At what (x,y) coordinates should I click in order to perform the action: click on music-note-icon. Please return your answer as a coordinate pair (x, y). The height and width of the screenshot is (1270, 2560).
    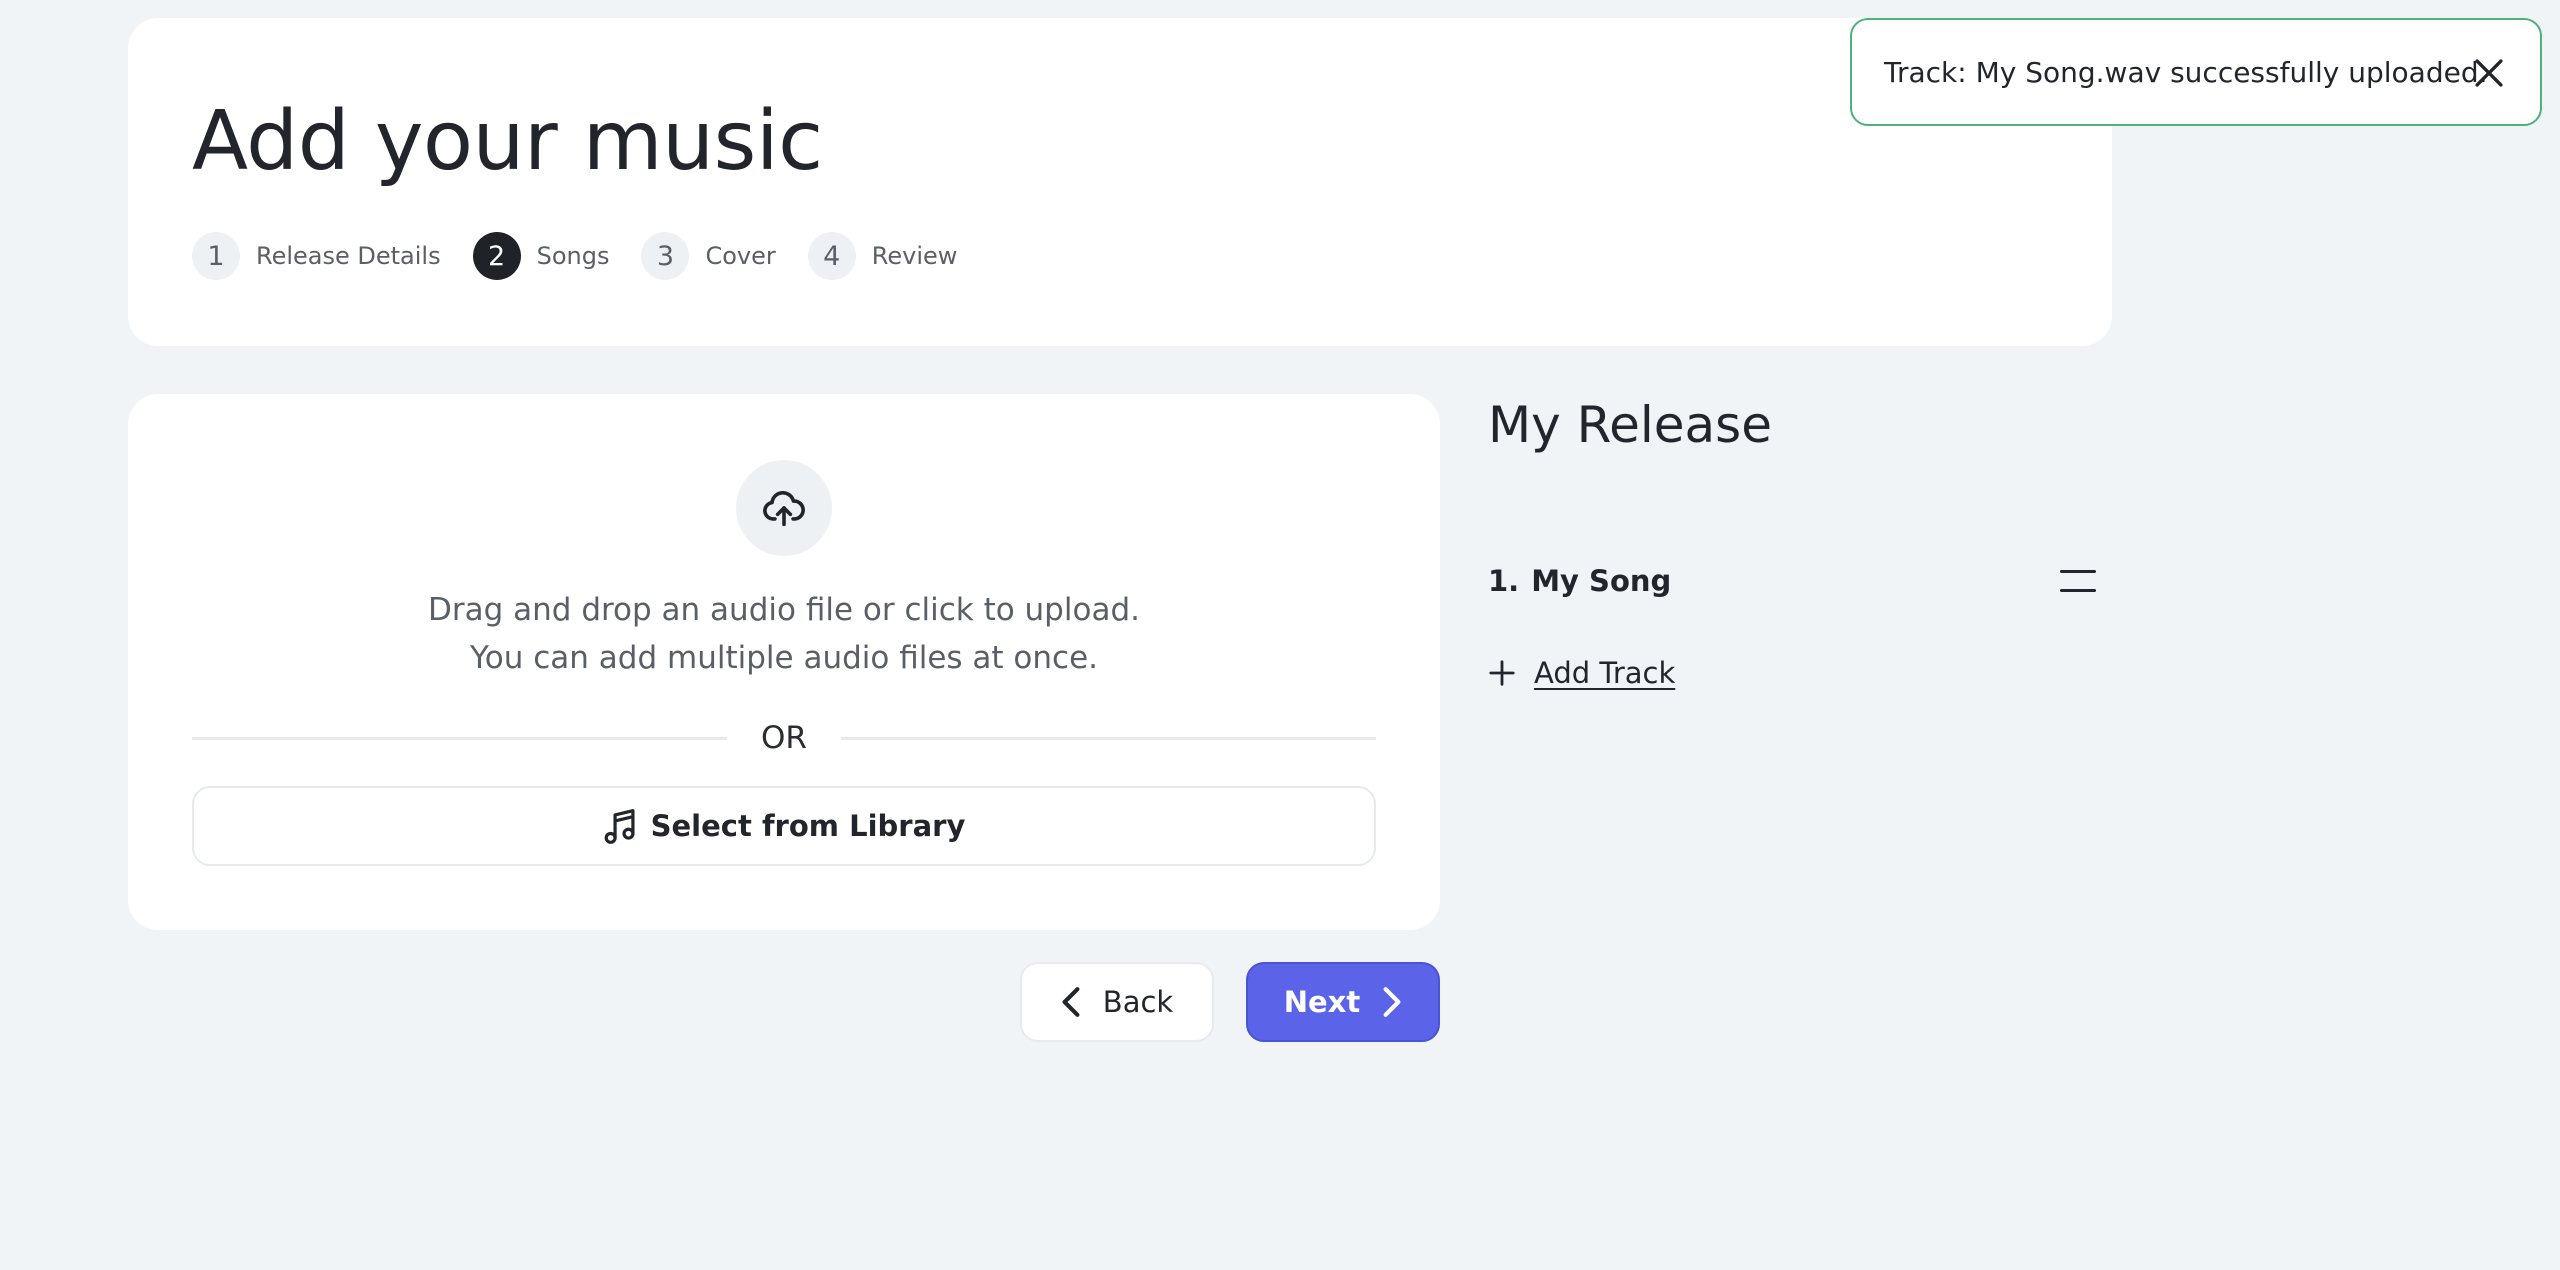
    Looking at the image, I should click on (619, 826).